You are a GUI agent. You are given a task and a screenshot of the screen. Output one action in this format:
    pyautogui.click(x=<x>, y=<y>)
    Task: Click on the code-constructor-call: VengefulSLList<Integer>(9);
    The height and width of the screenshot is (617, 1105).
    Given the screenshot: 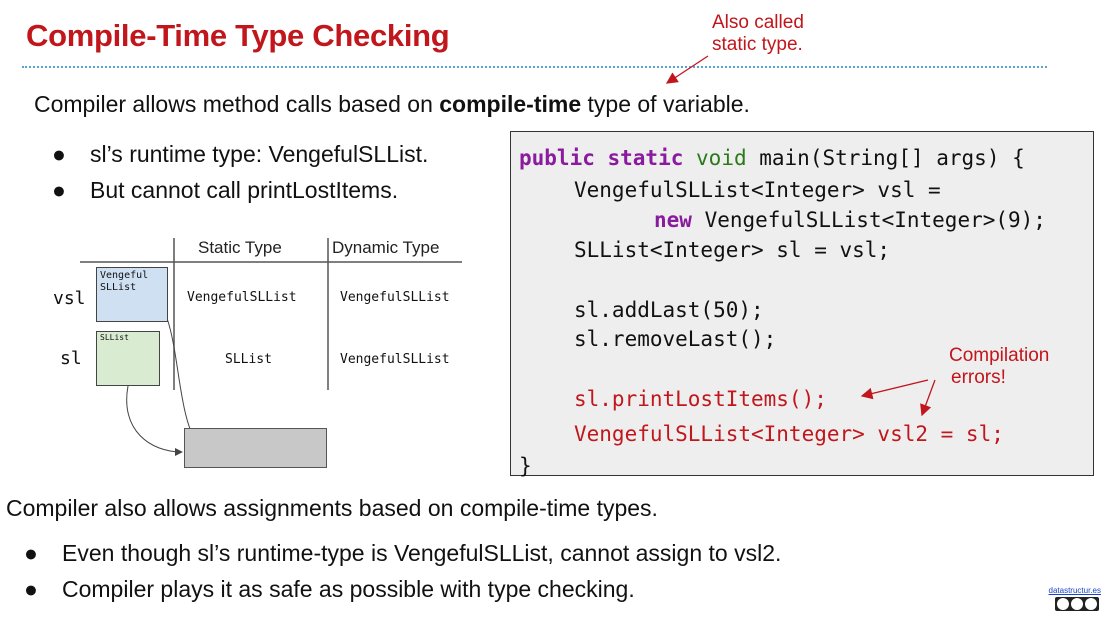 What is the action you would take?
    pyautogui.click(x=868, y=220)
    